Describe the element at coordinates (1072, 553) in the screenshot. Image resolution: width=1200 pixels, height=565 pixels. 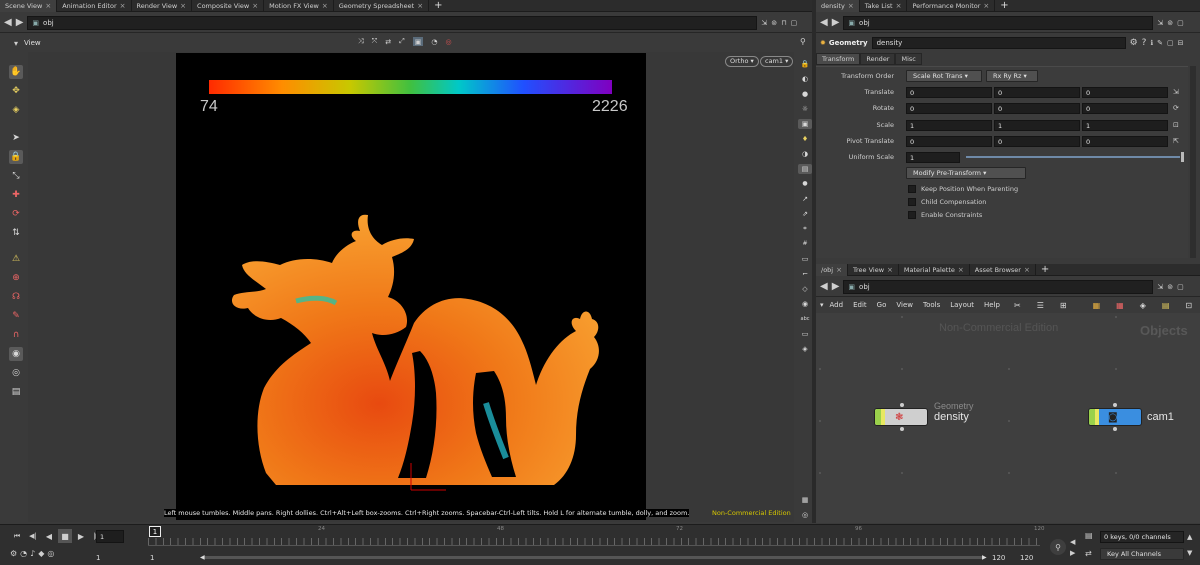
I see `key-next-icon: ▶` at that location.